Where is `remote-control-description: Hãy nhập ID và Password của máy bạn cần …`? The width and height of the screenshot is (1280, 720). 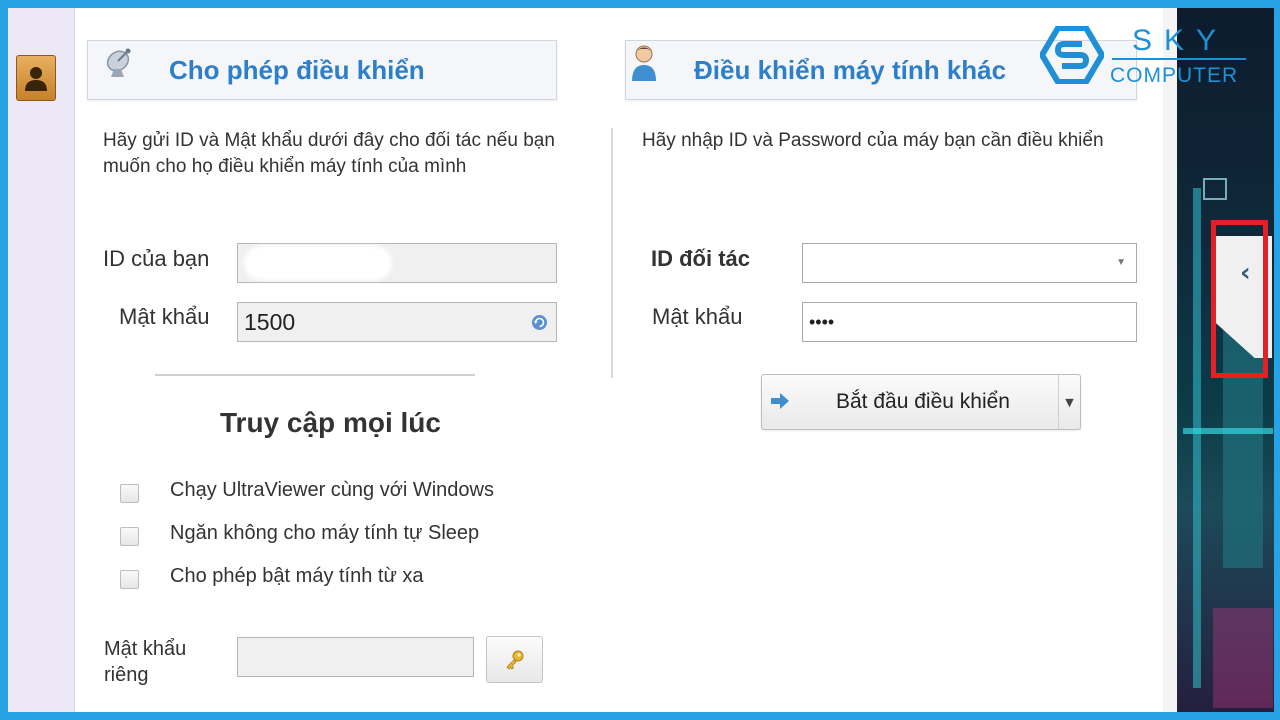
remote-control-description: Hãy nhập ID và Password của máy bạn cần … is located at coordinates (873, 140).